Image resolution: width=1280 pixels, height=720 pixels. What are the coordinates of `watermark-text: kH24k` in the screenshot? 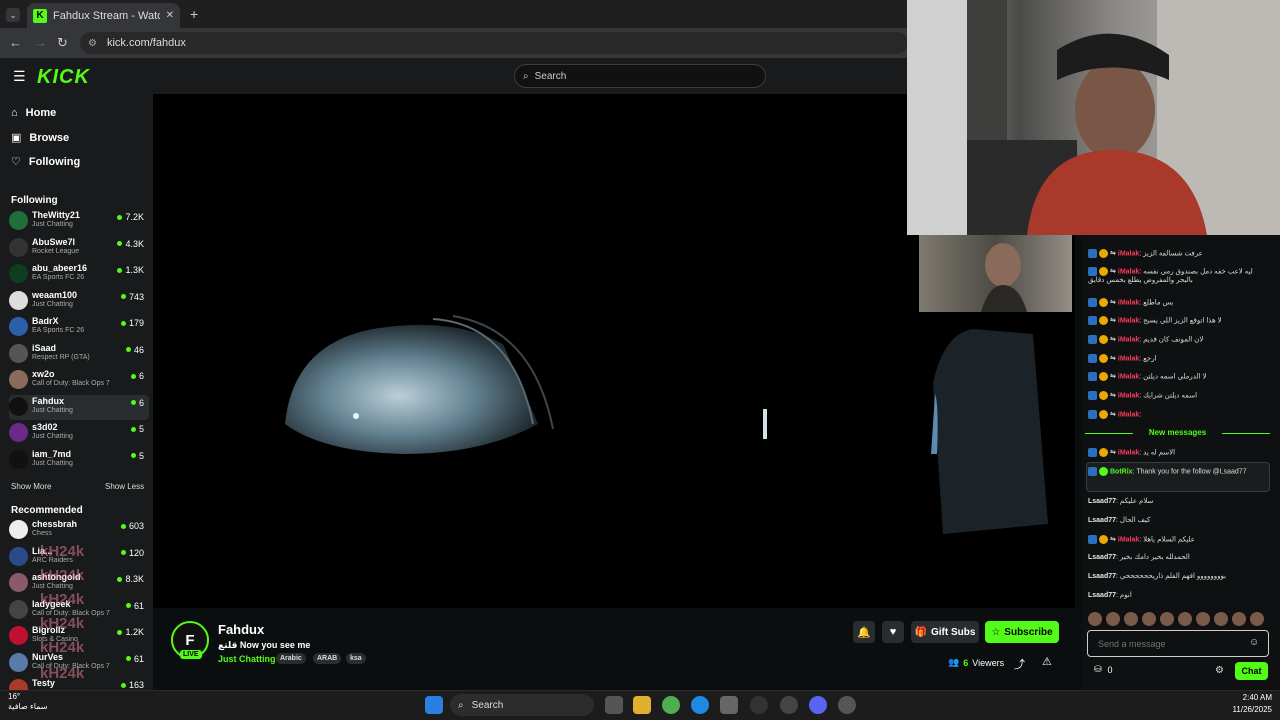 It's located at (62, 647).